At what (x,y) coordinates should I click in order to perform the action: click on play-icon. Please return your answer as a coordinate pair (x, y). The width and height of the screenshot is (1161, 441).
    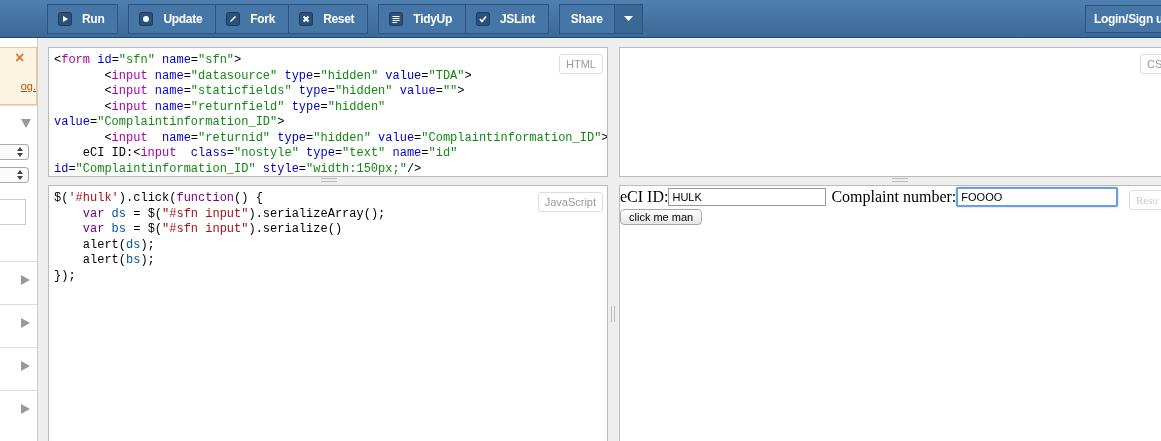
    Looking at the image, I should click on (65, 18).